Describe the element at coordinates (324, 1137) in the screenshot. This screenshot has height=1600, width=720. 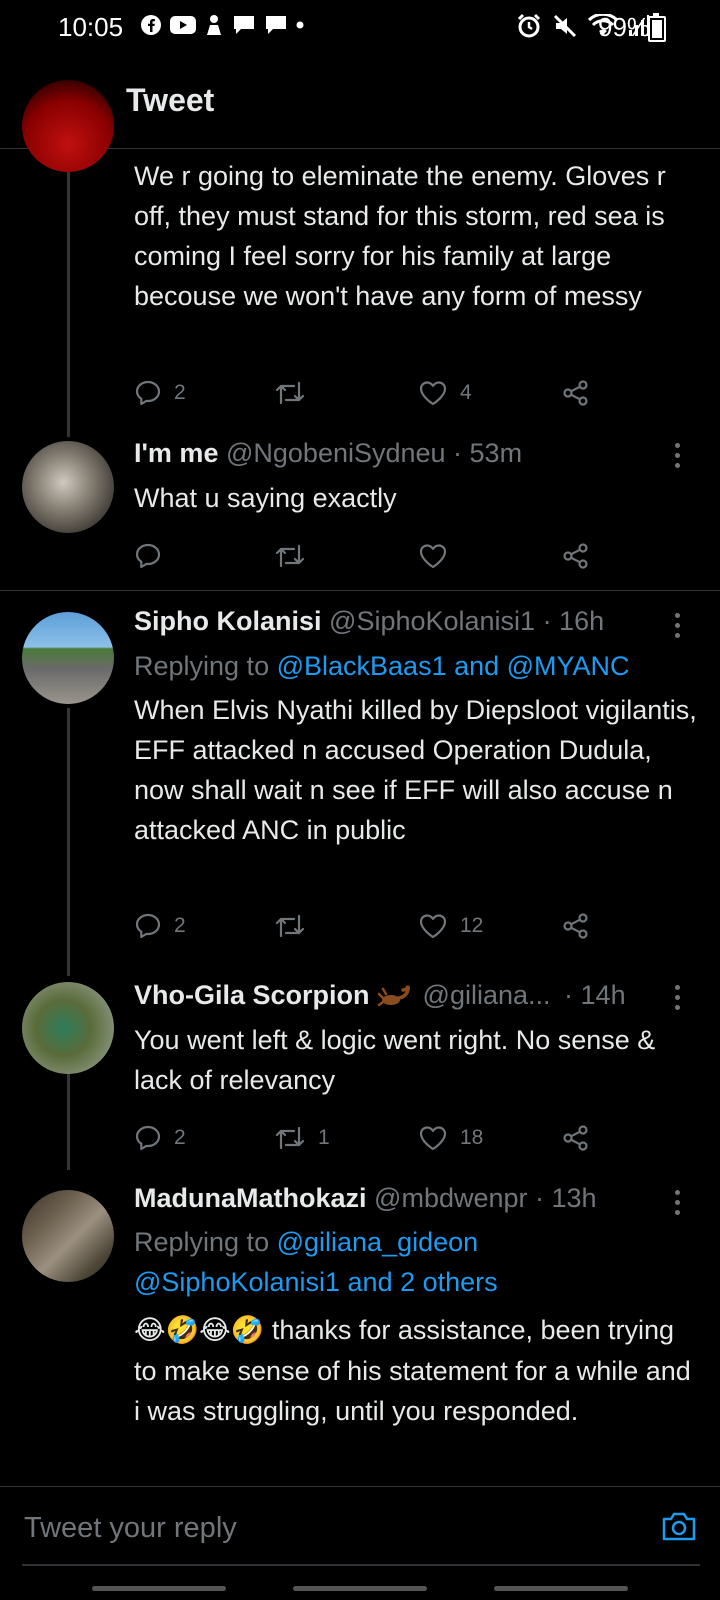
I see `retweet-count: 1` at that location.